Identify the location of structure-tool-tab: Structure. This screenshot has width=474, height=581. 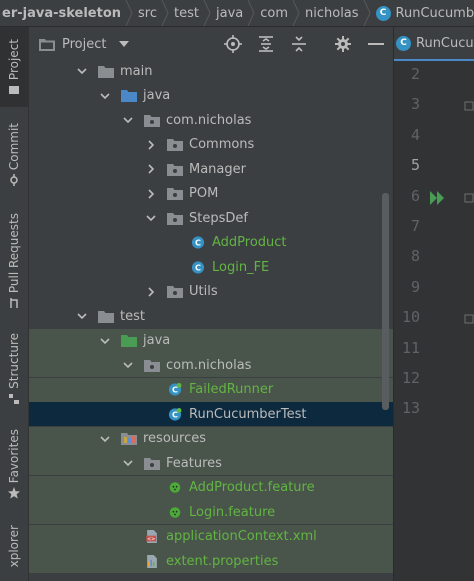
(14, 374).